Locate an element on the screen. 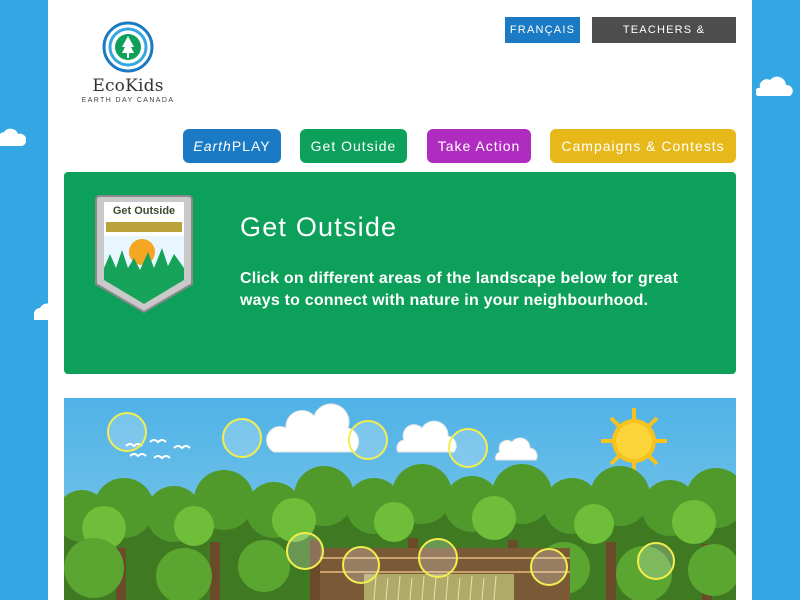  hotspot-garden is located at coordinates (361, 565).